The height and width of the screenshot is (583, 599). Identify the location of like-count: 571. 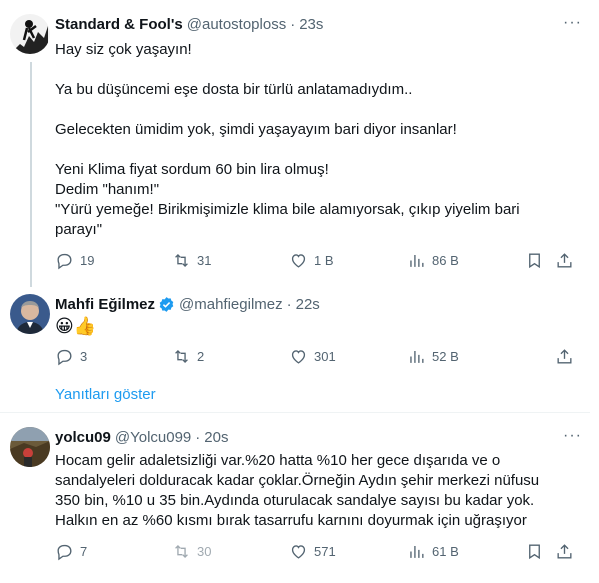
(325, 551).